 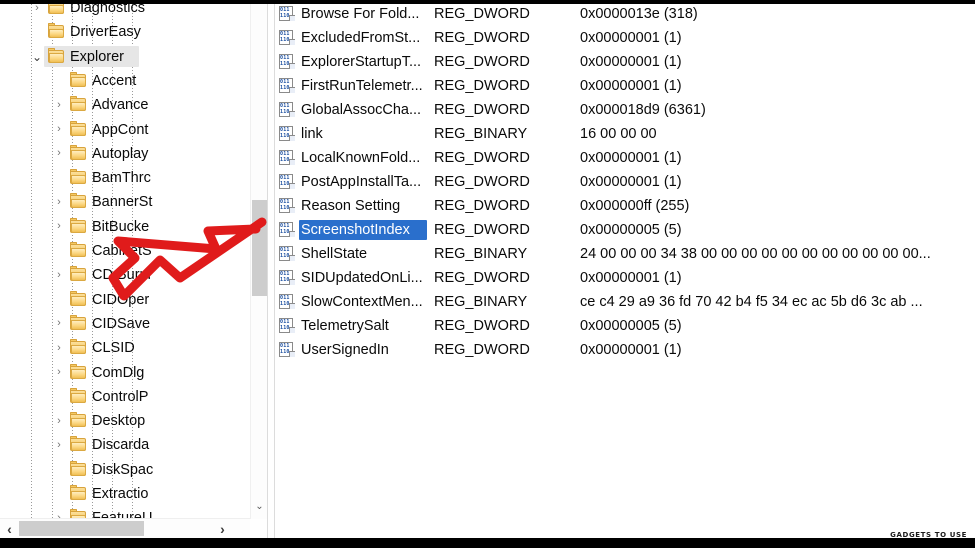 What do you see at coordinates (125, 154) in the screenshot?
I see `tree-item-autoplay: › Autoplay` at bounding box center [125, 154].